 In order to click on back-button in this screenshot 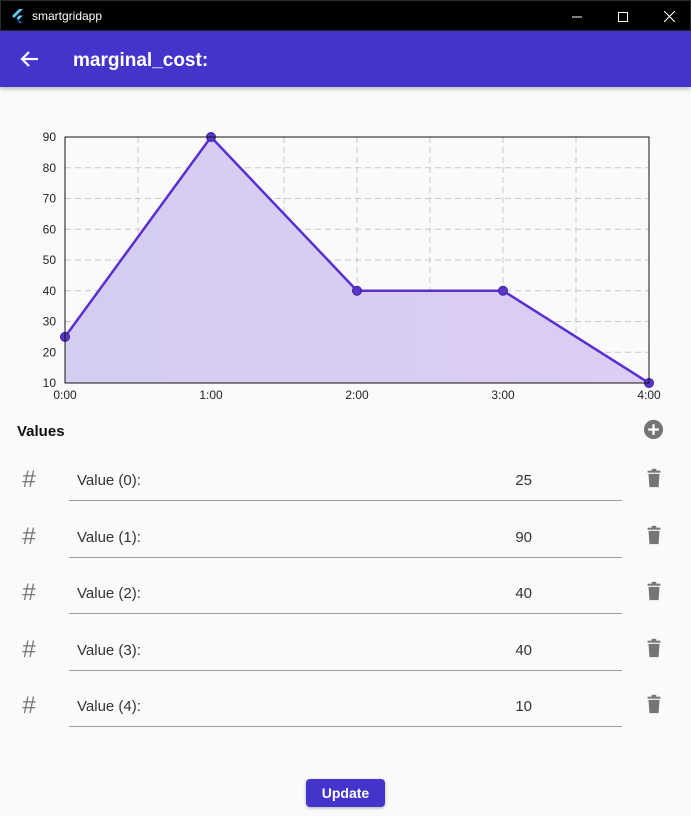, I will do `click(30, 59)`.